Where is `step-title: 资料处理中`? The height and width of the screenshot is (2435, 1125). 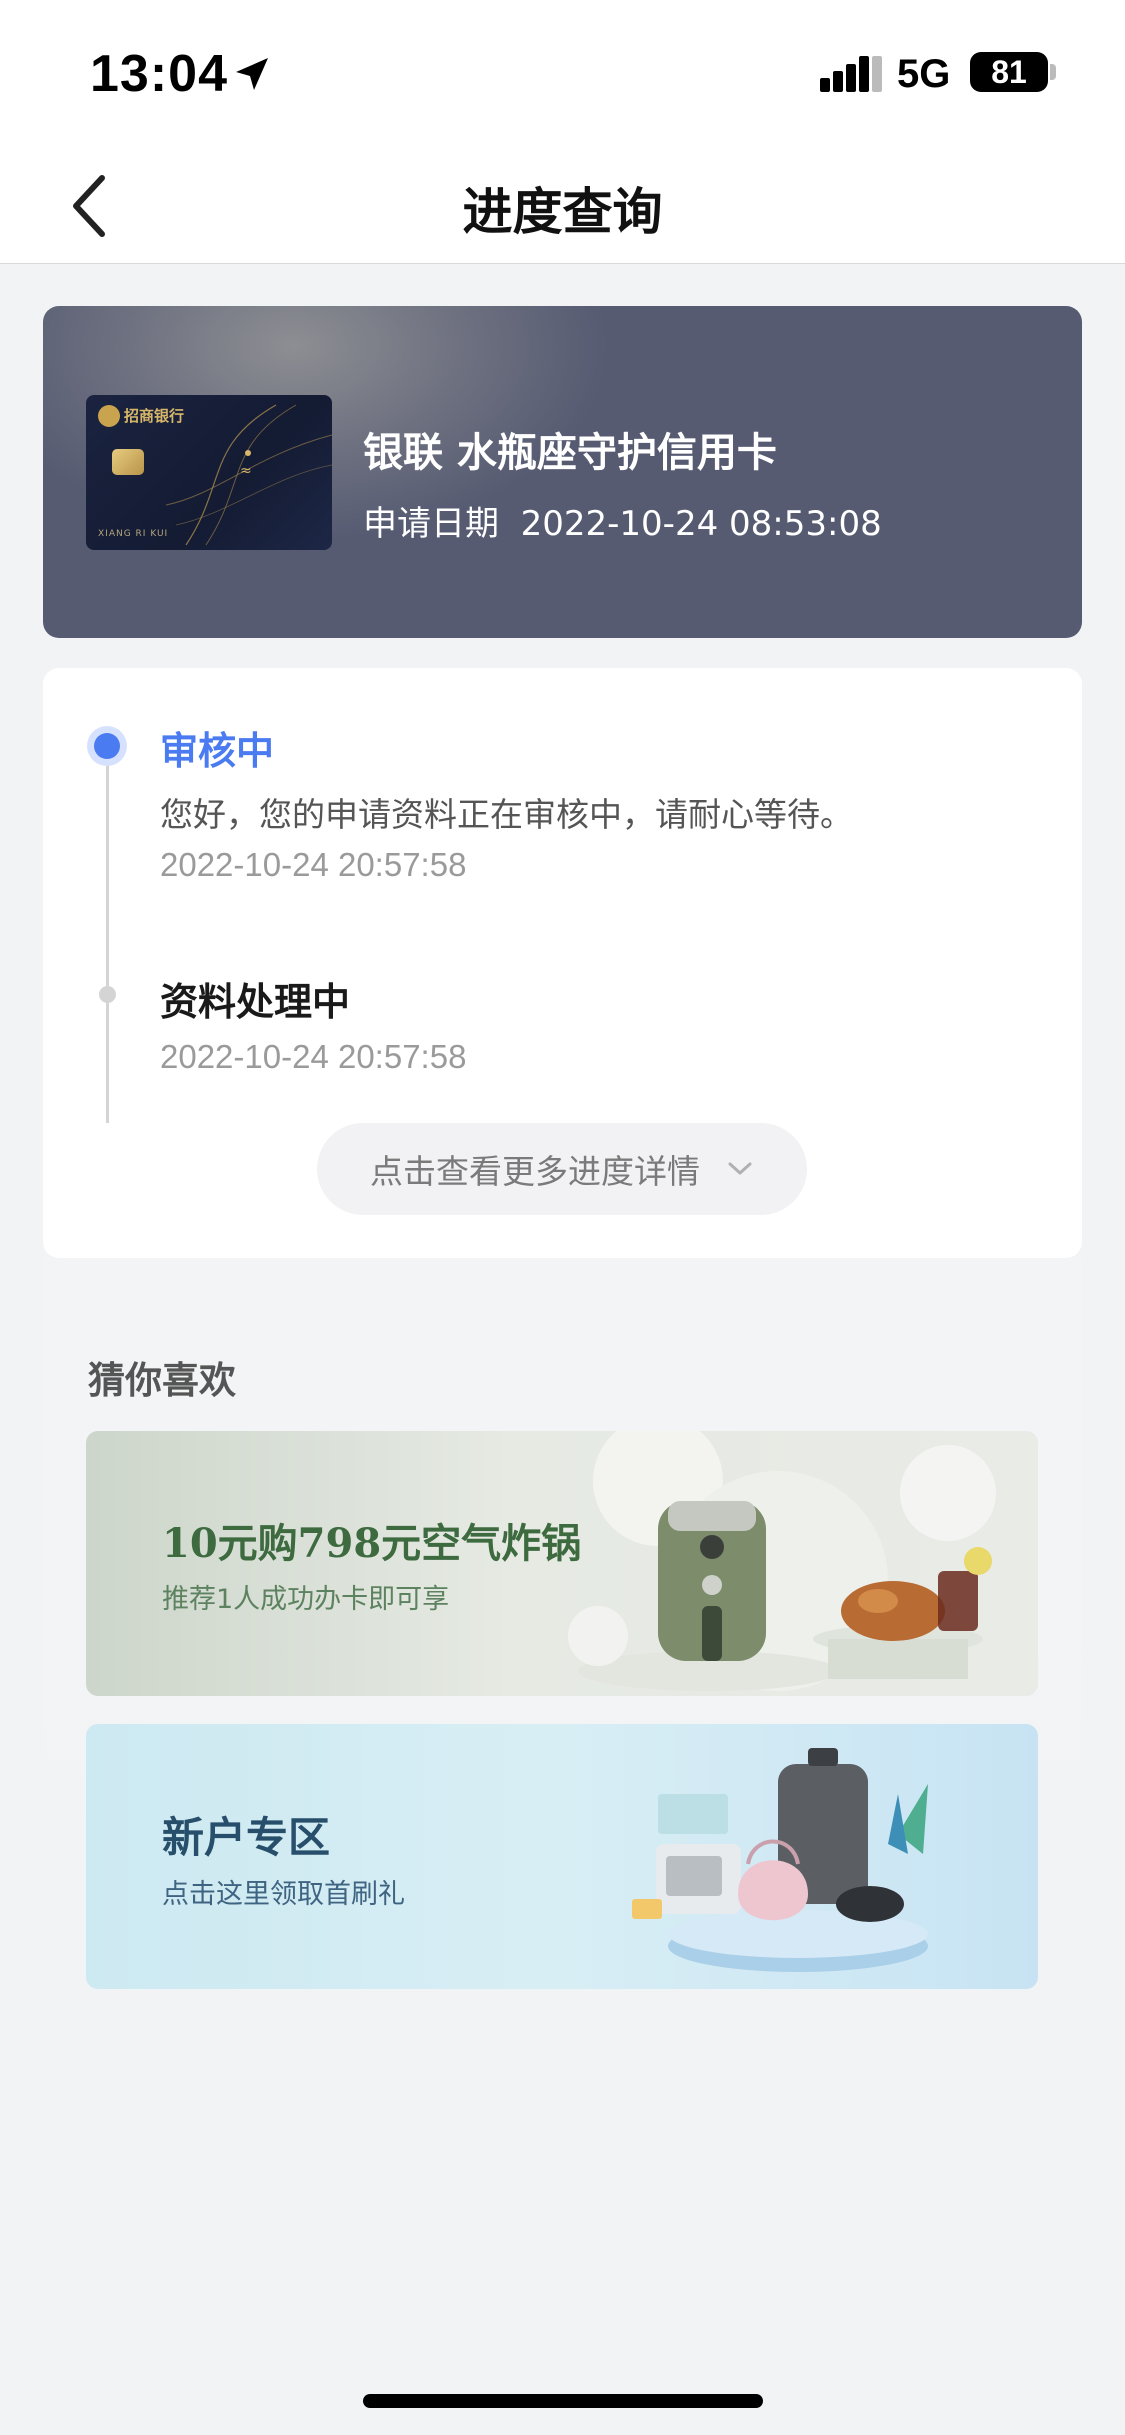
step-title: 资料处理中 is located at coordinates (255, 1002).